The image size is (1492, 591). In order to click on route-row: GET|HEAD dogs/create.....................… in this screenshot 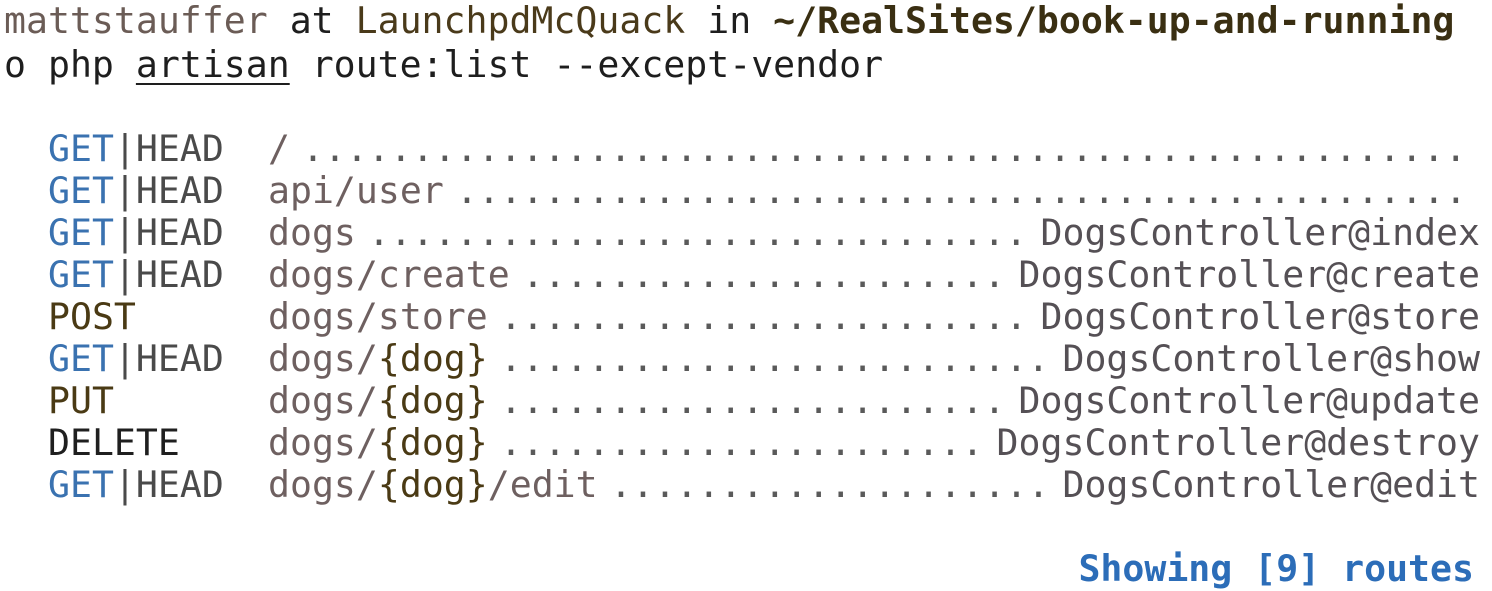, I will do `click(764, 275)`.